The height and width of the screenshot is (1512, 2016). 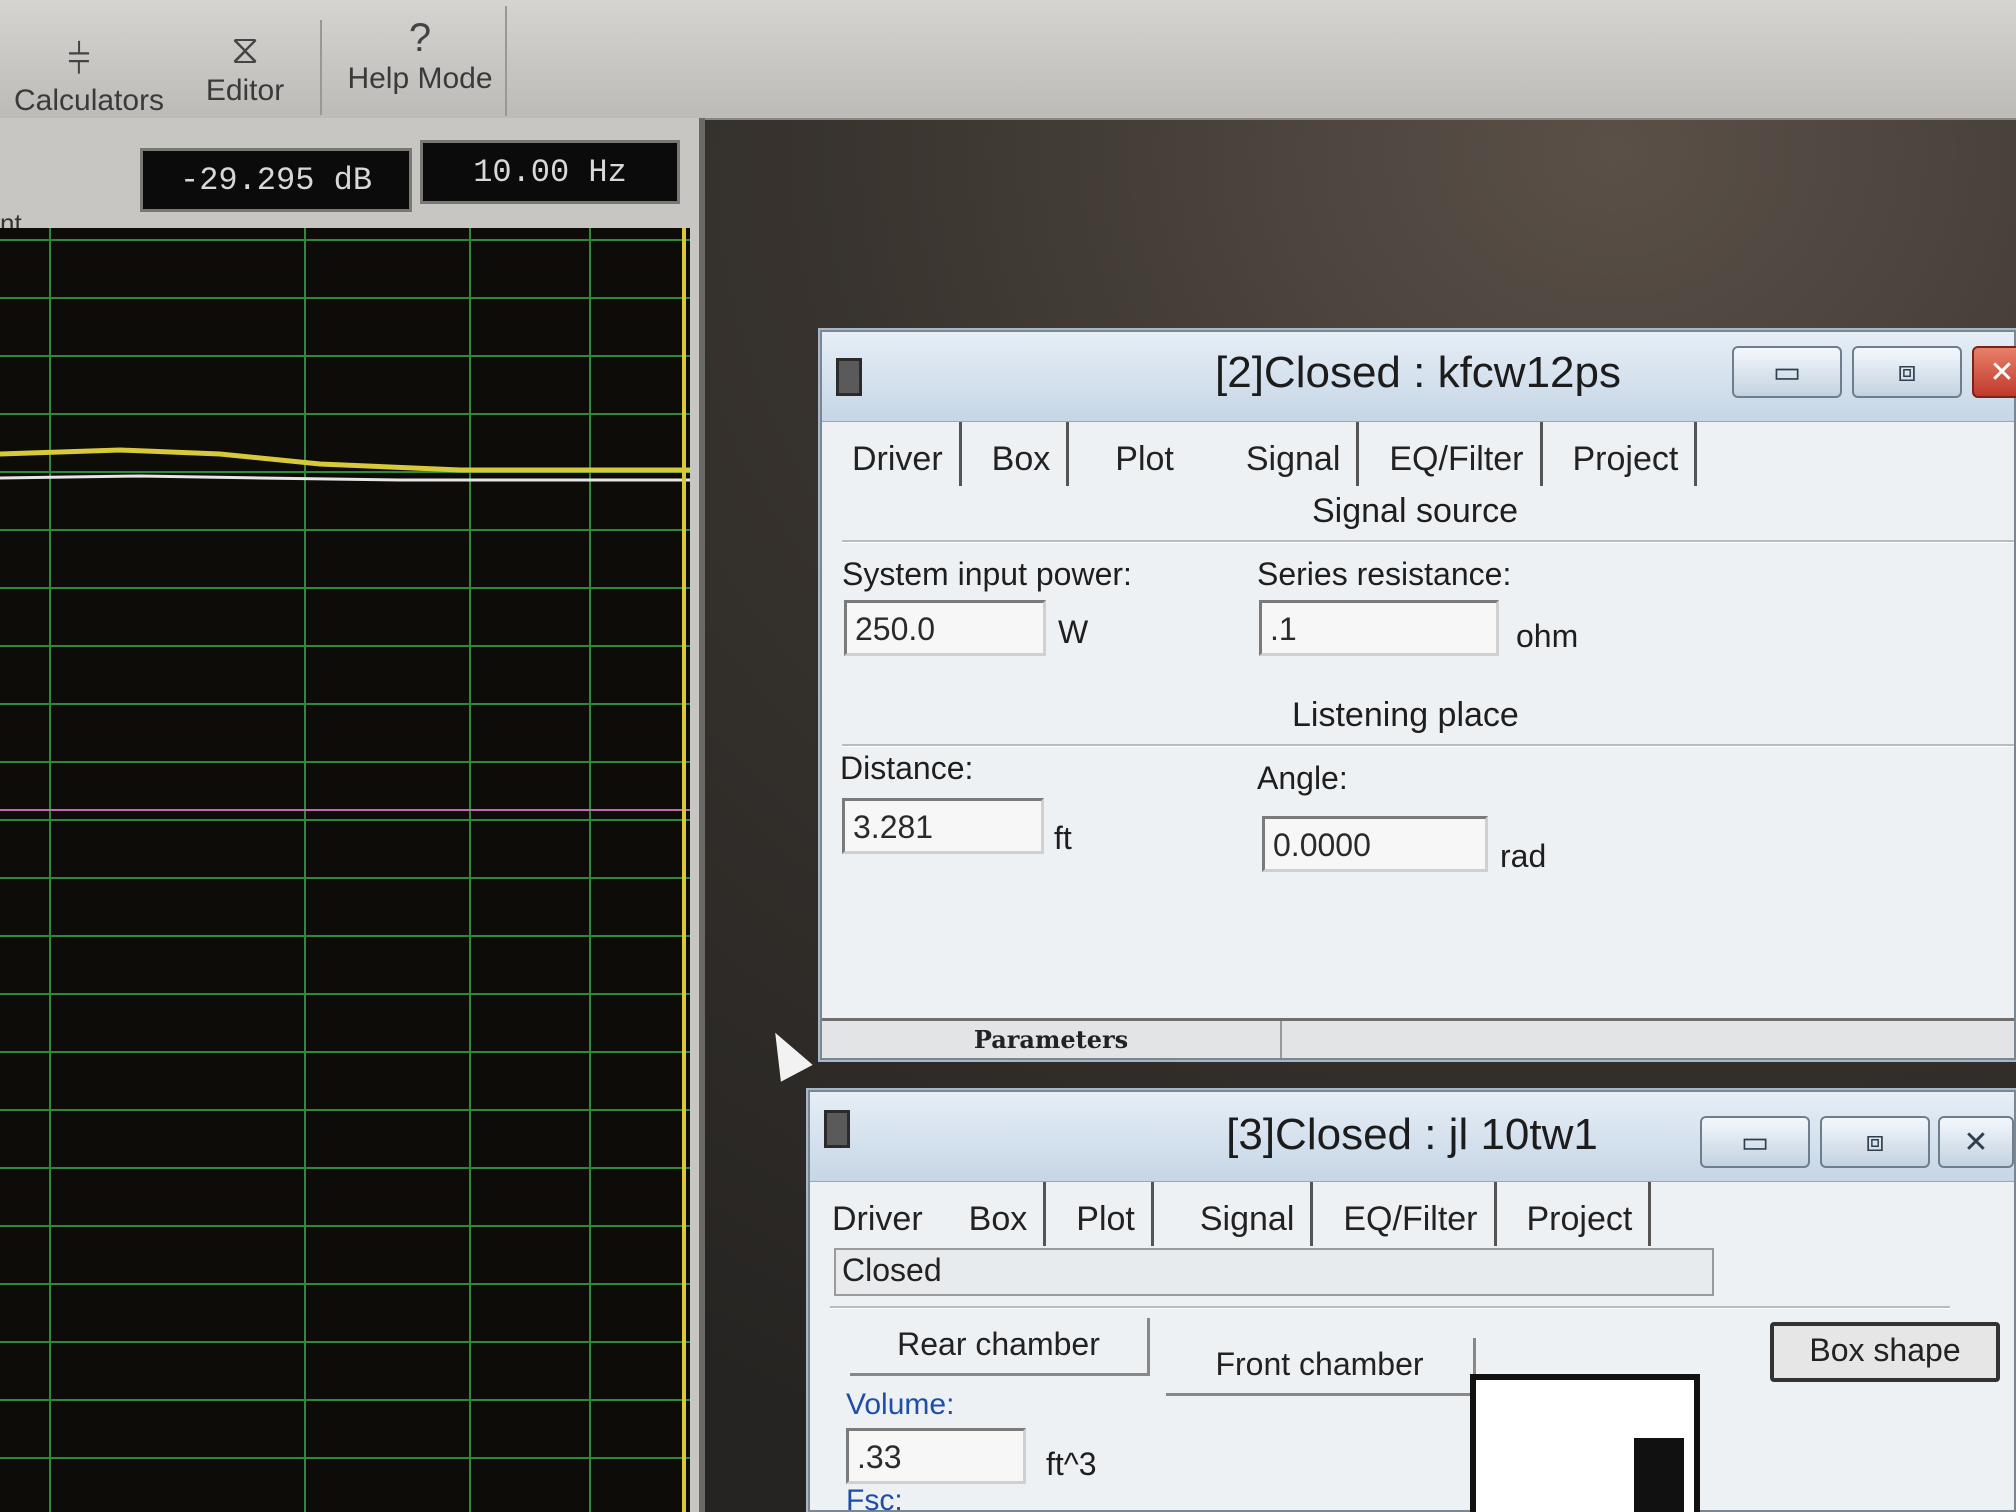 I want to click on driver-silhouette-icon, so click(x=1659, y=1475).